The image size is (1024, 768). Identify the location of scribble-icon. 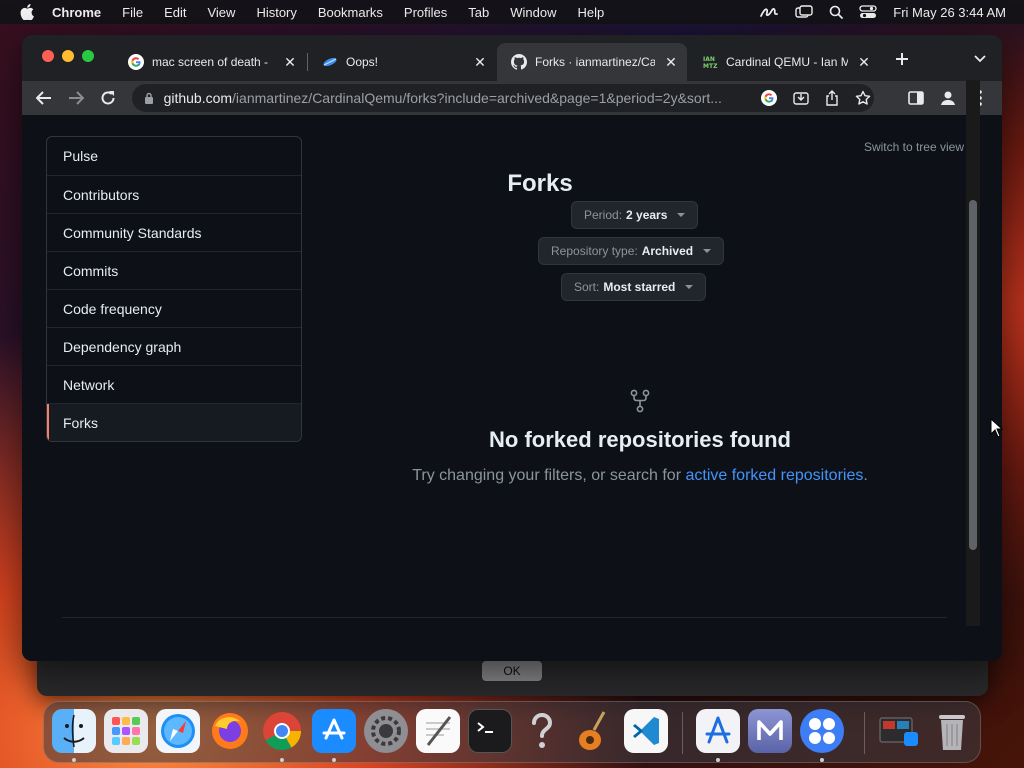
(769, 12).